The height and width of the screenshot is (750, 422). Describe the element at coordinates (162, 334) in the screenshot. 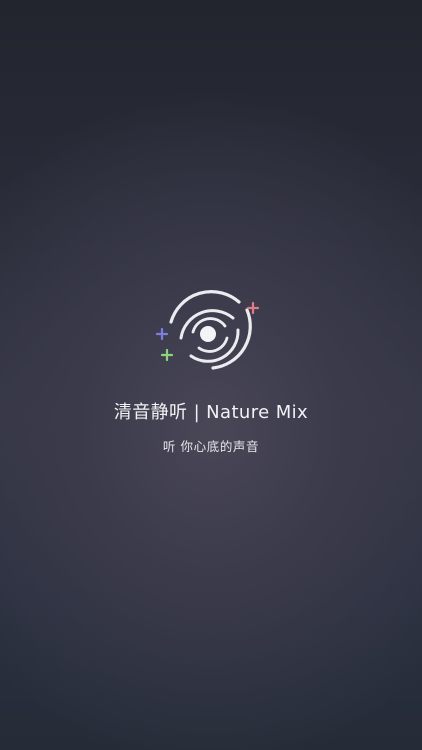

I see `plus-icon-left` at that location.